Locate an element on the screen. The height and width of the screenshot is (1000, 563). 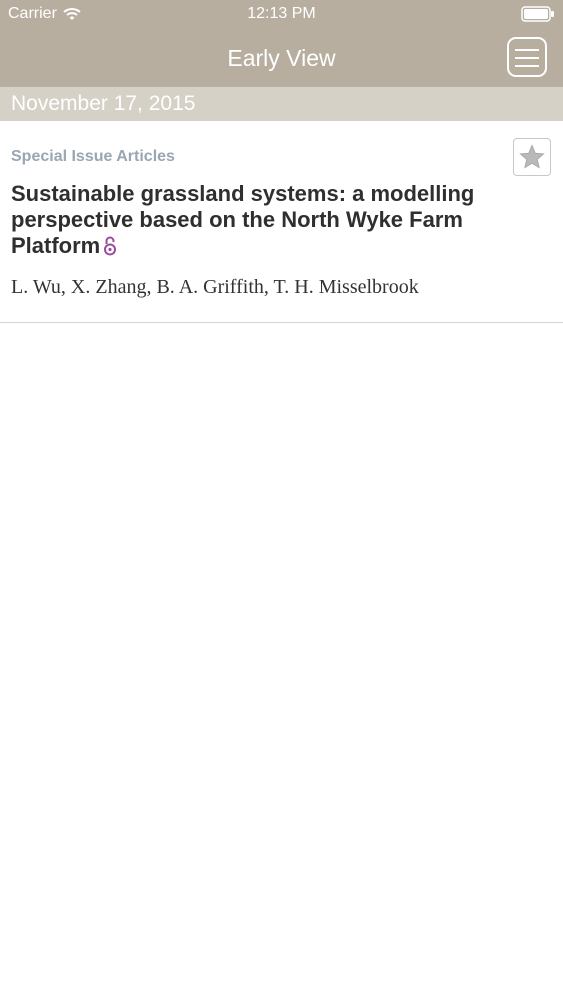
open-access-lock-icon is located at coordinates (110, 249).